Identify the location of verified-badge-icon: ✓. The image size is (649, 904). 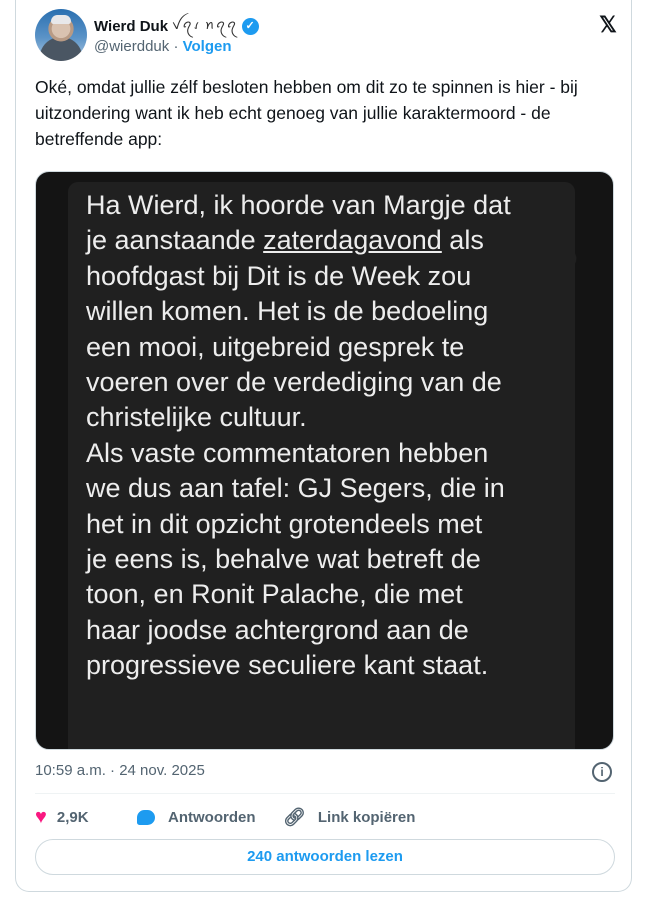
(250, 26).